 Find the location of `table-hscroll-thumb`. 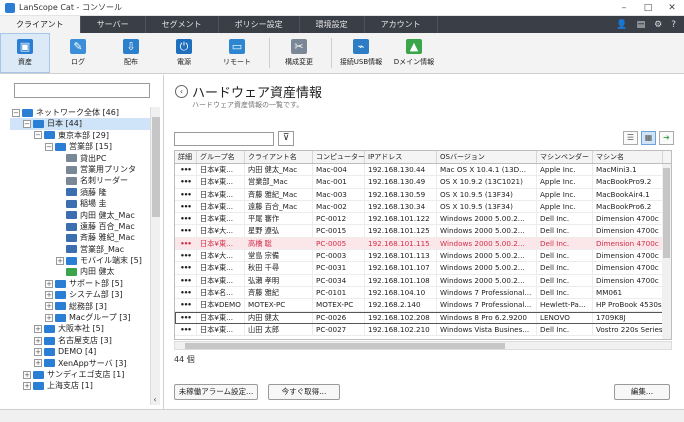

table-hscroll-thumb is located at coordinates (345, 346).